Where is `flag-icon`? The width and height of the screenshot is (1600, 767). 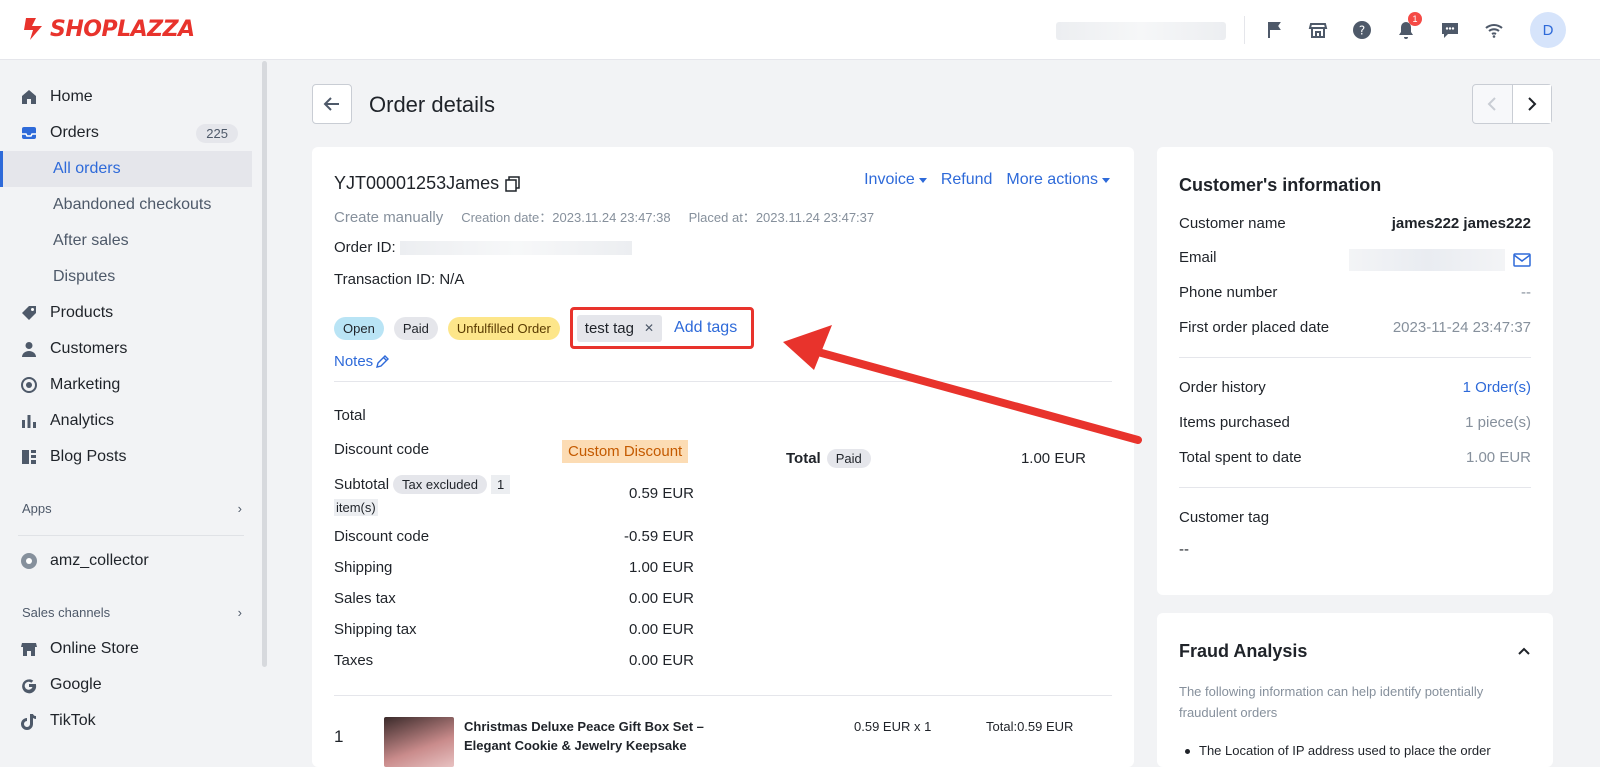
flag-icon is located at coordinates (1274, 30).